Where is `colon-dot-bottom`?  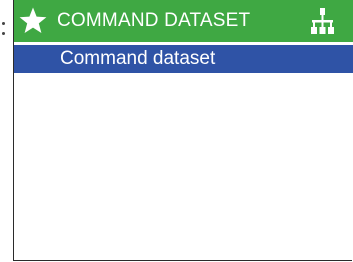
colon-dot-bottom is located at coordinates (3, 33).